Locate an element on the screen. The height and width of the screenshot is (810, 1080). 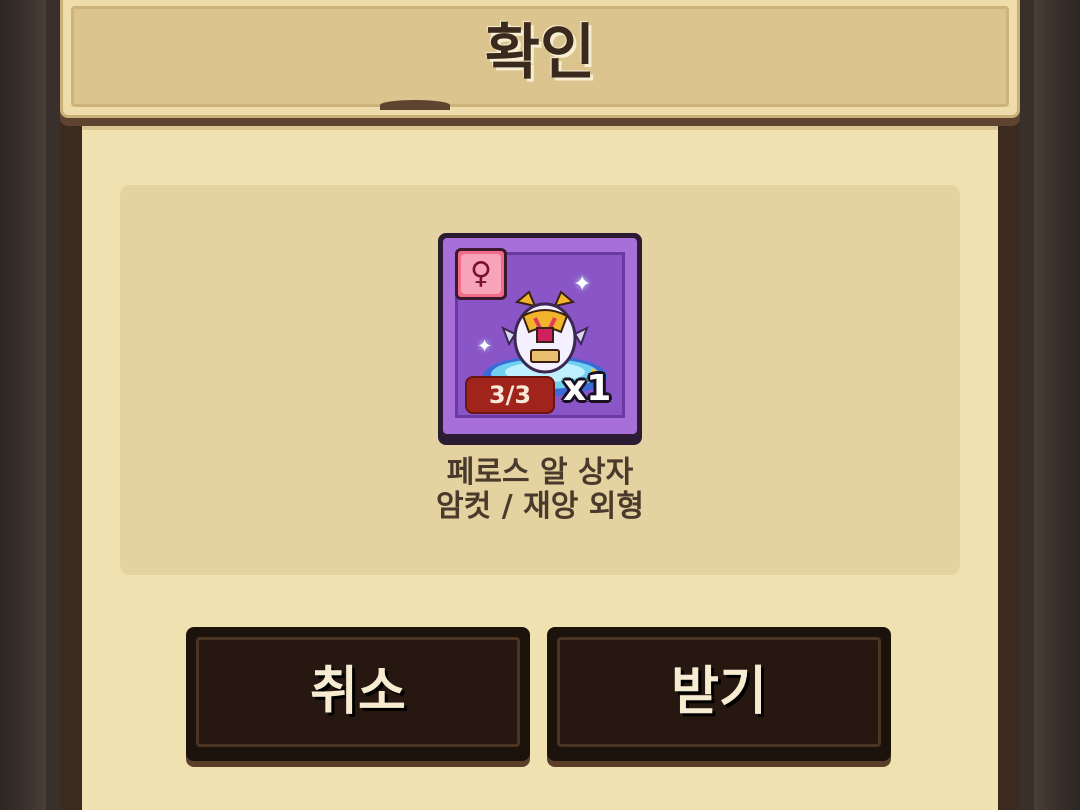
accept-button: 받기 is located at coordinates (719, 694).